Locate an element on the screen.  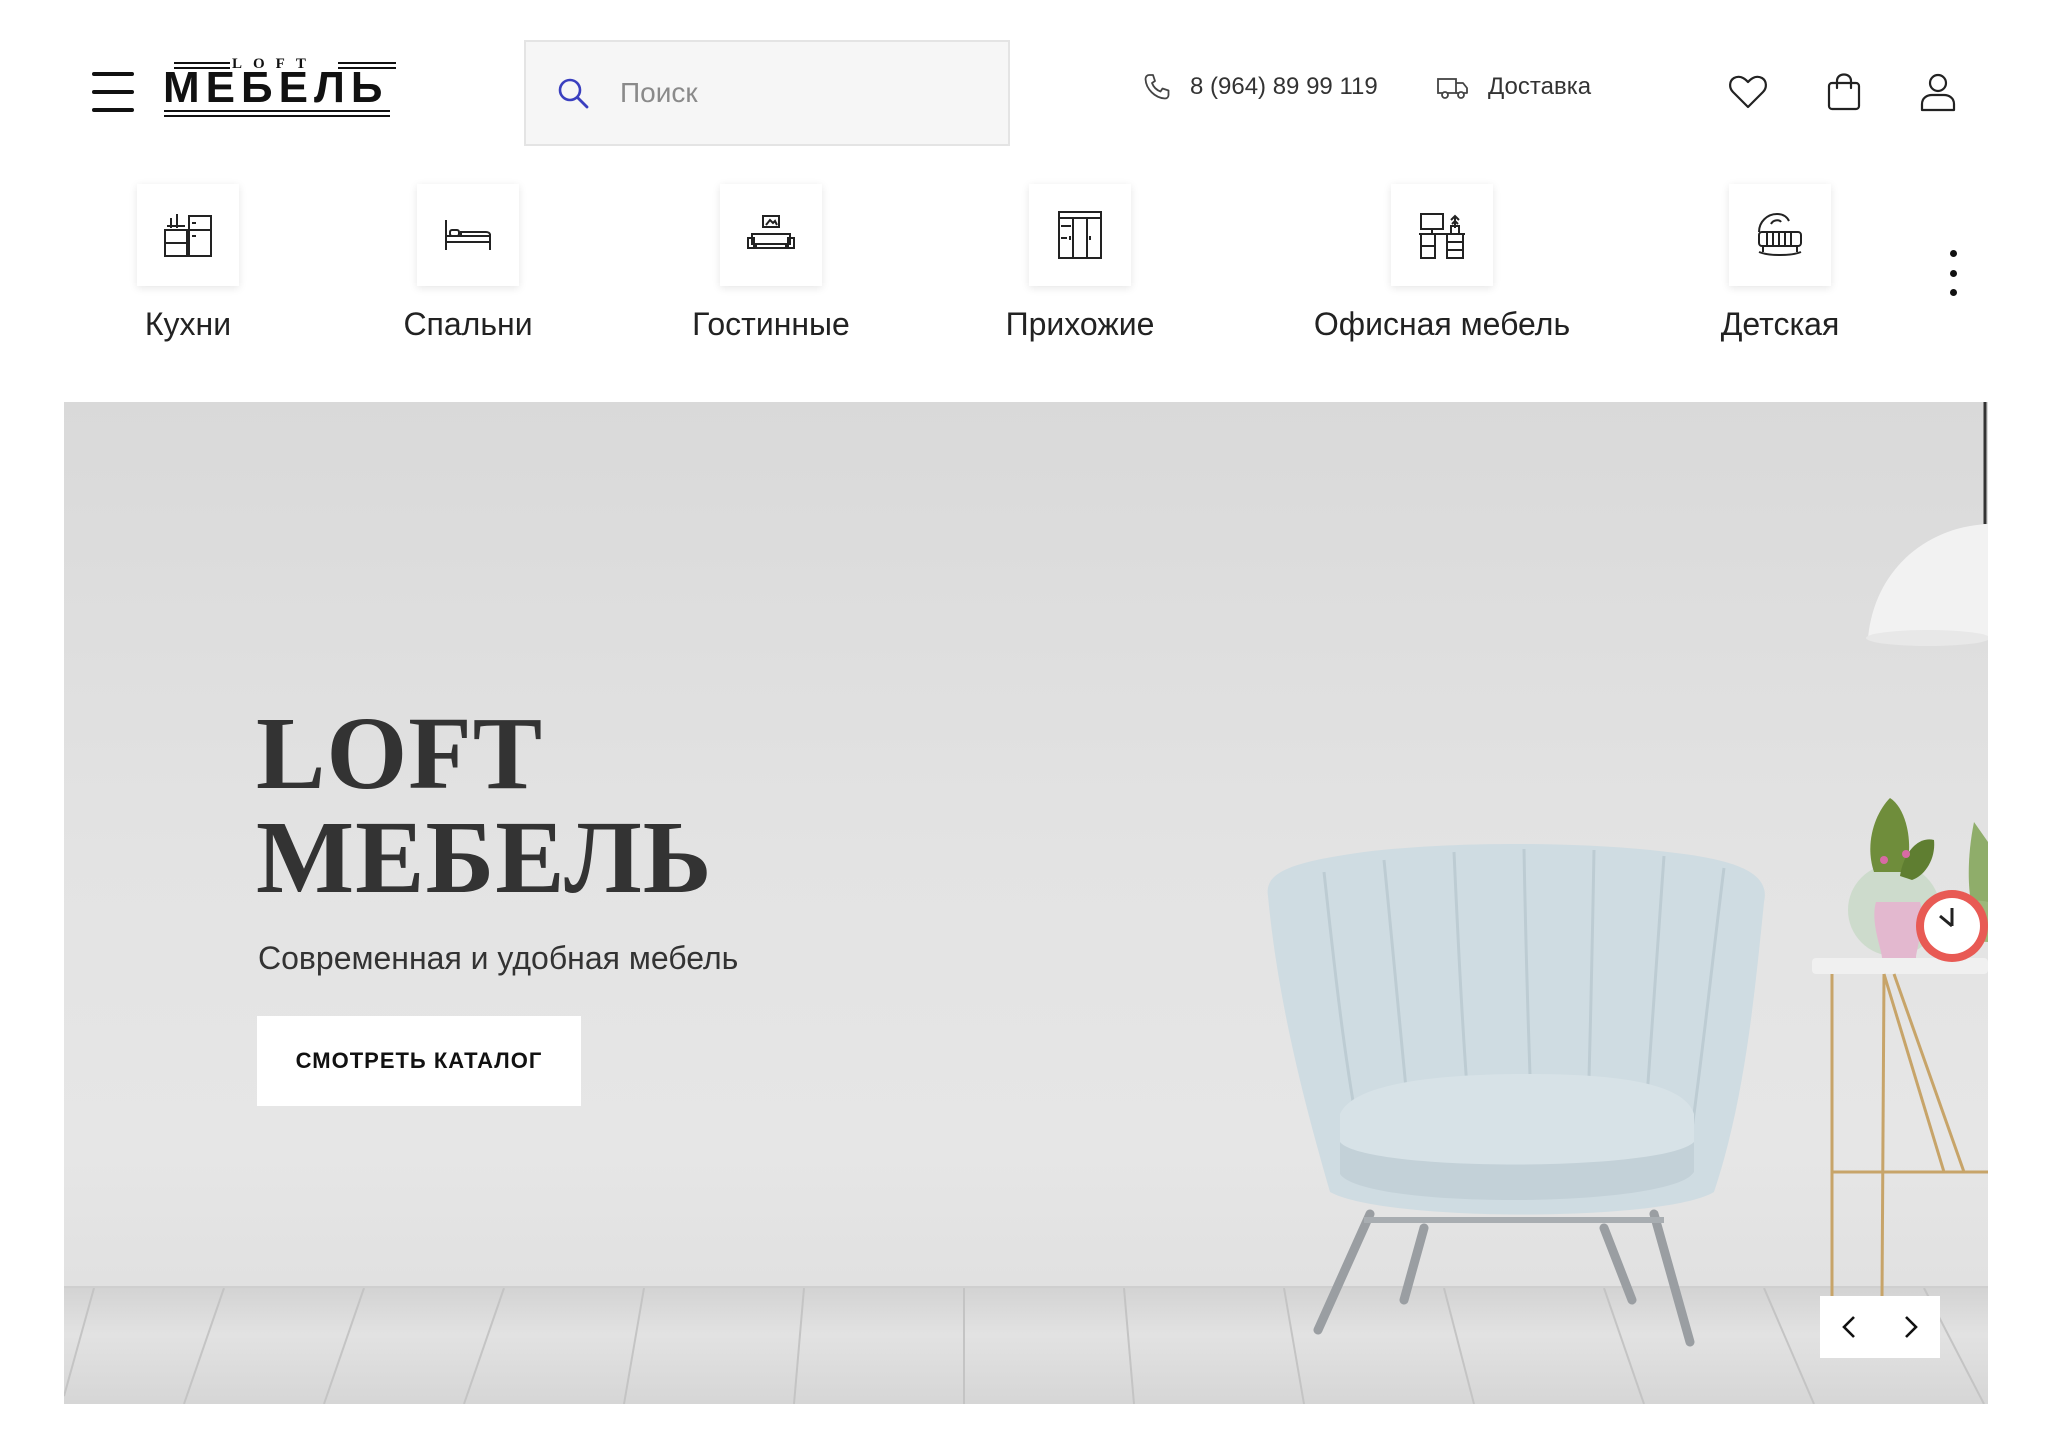
category-label: Детская is located at coordinates (1780, 324).